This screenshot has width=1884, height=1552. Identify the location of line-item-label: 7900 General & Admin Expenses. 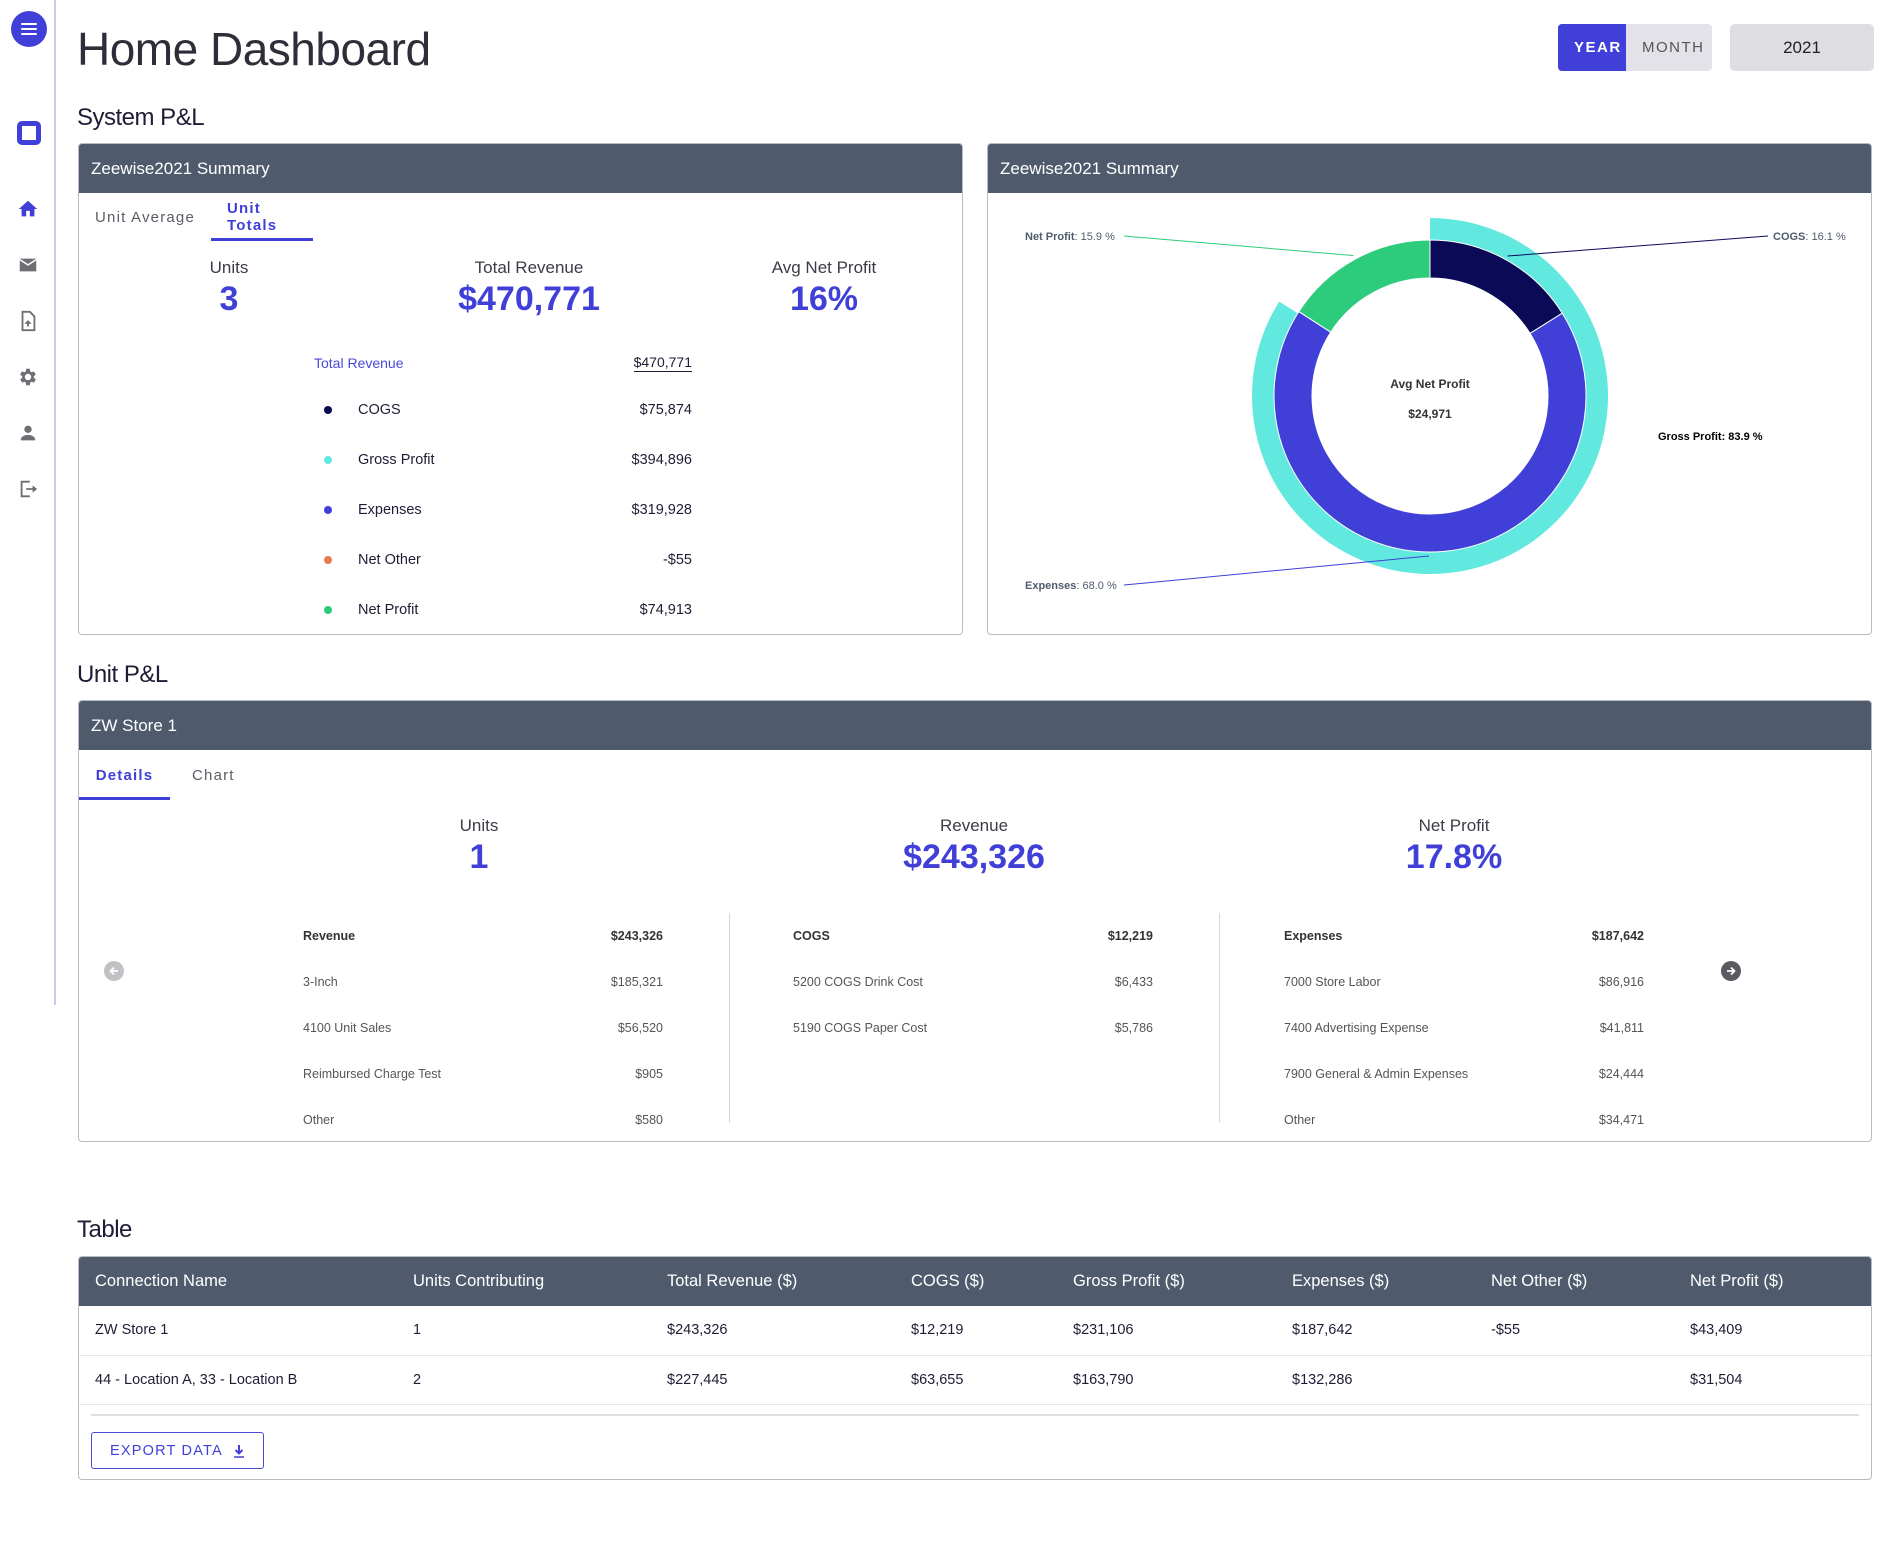
(1376, 1074).